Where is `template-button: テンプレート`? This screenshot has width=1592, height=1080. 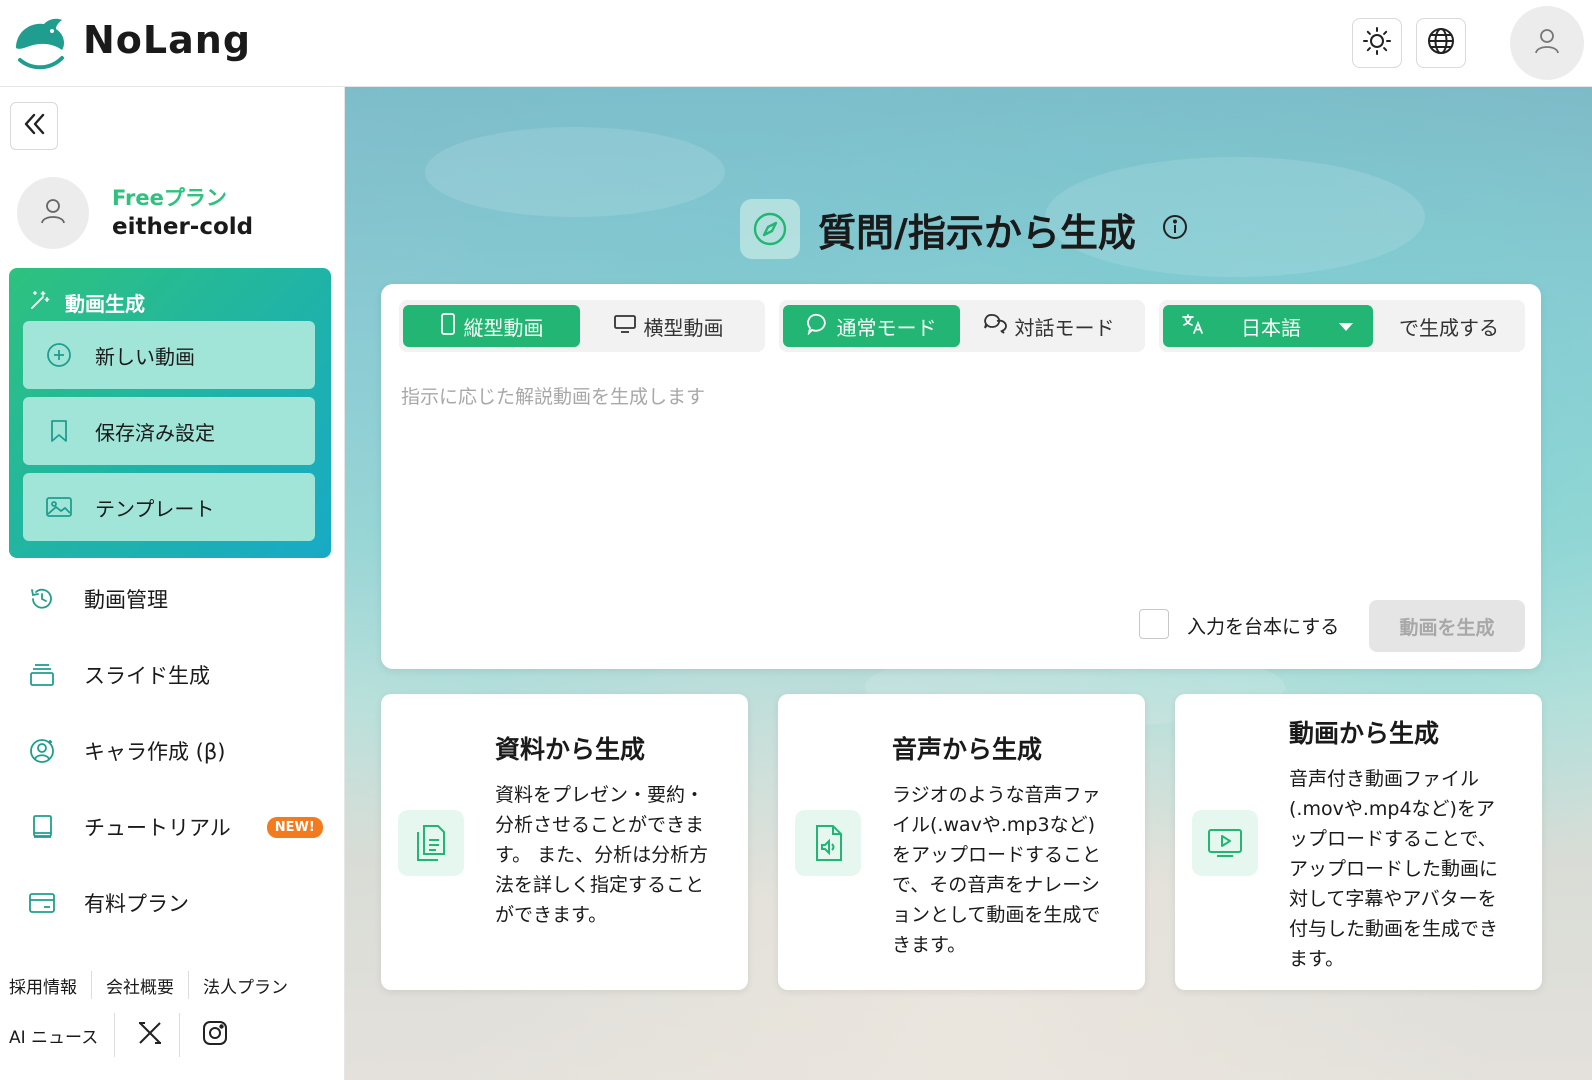 template-button: テンプレート is located at coordinates (169, 507).